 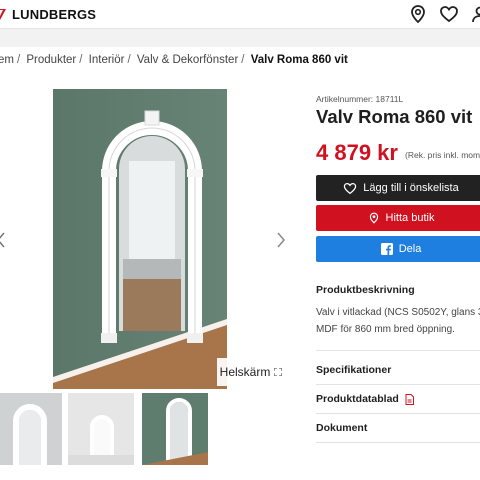 What do you see at coordinates (409, 399) in the screenshot?
I see `pdf-icon` at bounding box center [409, 399].